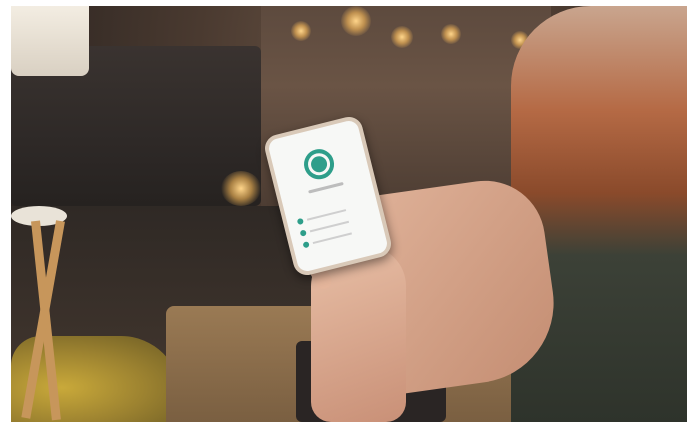 This screenshot has width=697, height=428. I want to click on list-bar, so click(332, 238).